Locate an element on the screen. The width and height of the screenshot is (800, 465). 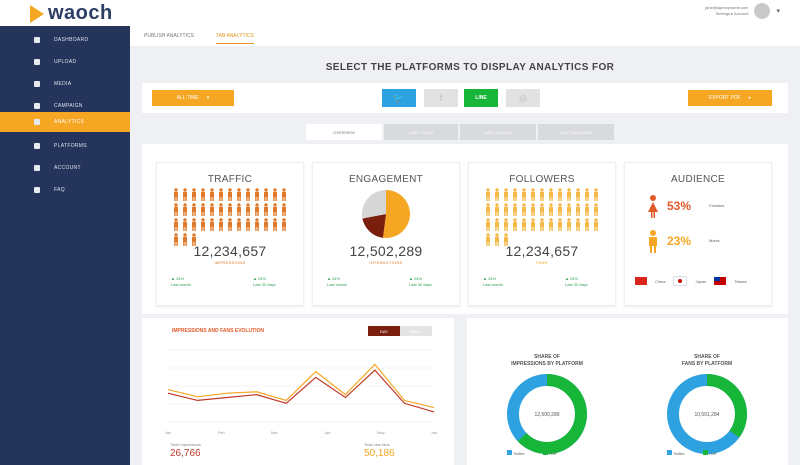
sidebar-item-label: CAMPAIGN is located at coordinates (68, 106).